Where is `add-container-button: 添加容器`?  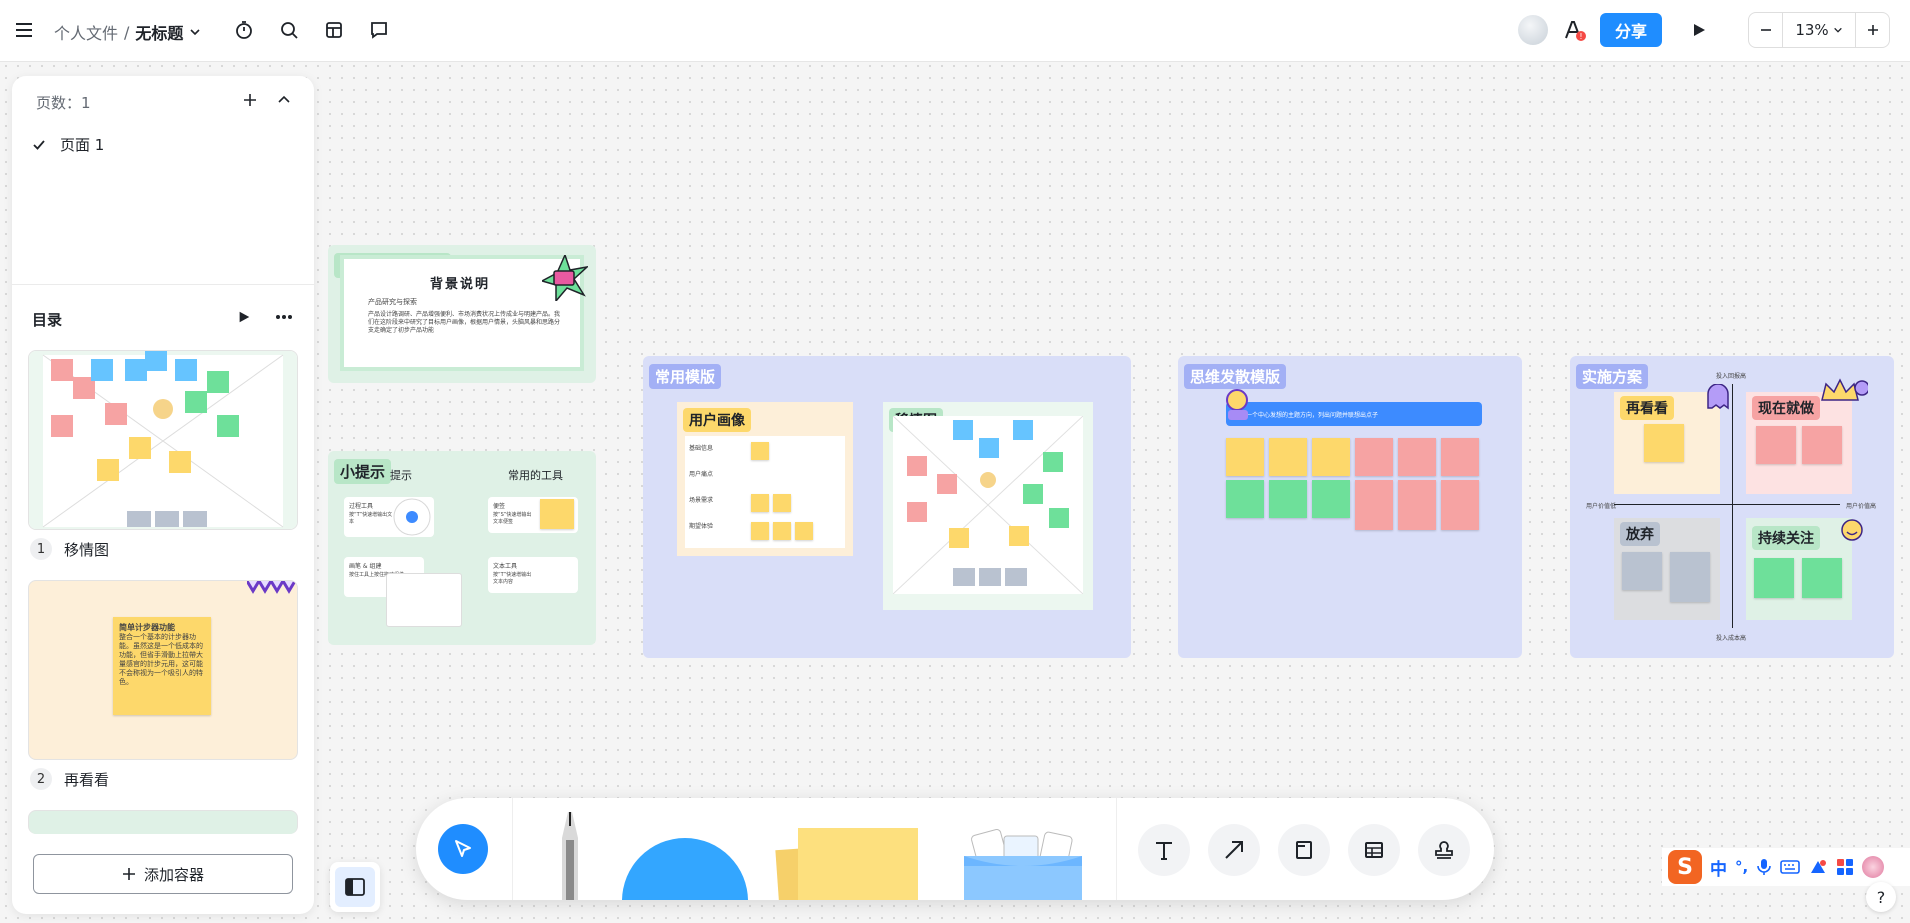
add-container-button: 添加容器 is located at coordinates (163, 874).